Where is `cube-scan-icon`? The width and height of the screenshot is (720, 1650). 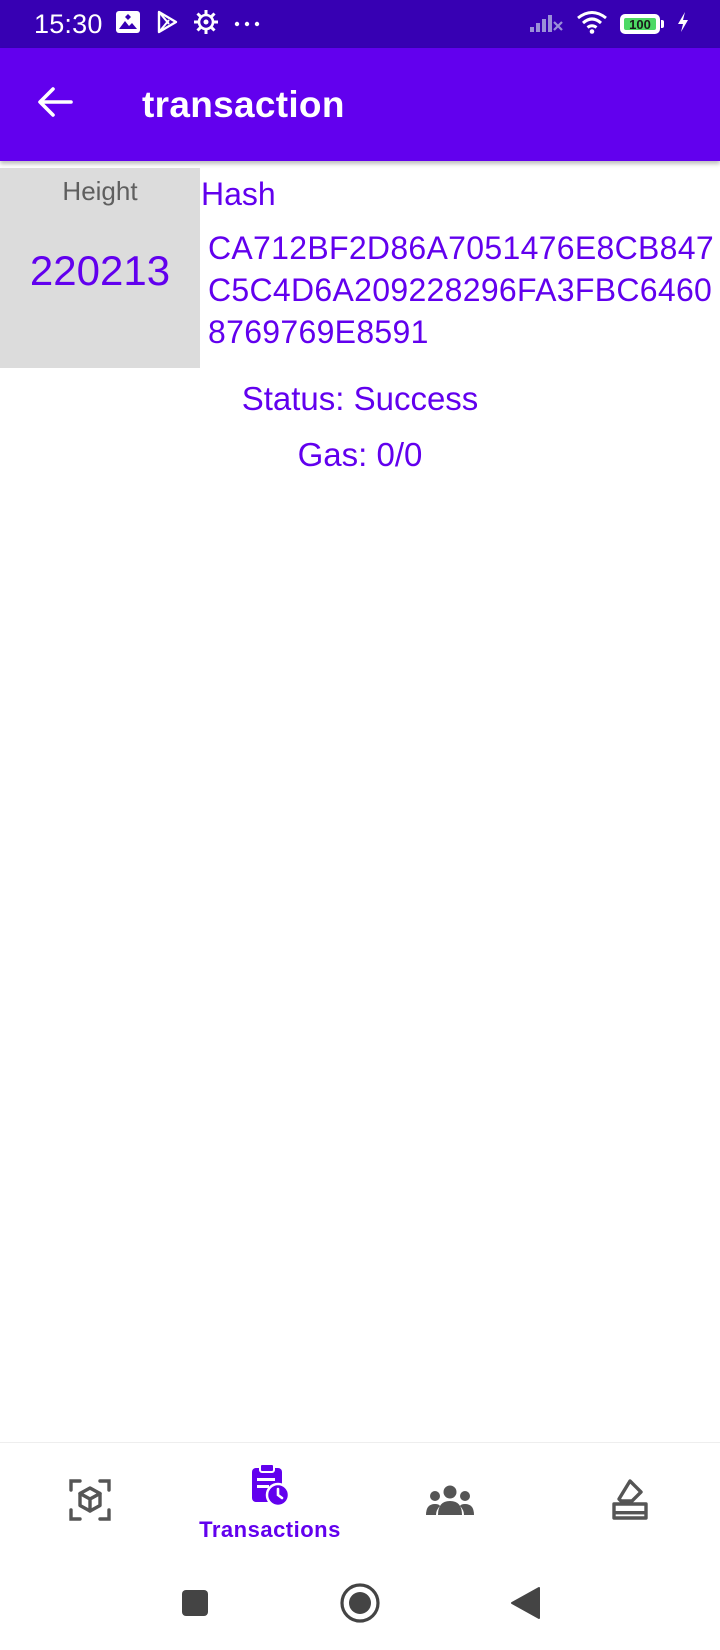 cube-scan-icon is located at coordinates (90, 1502).